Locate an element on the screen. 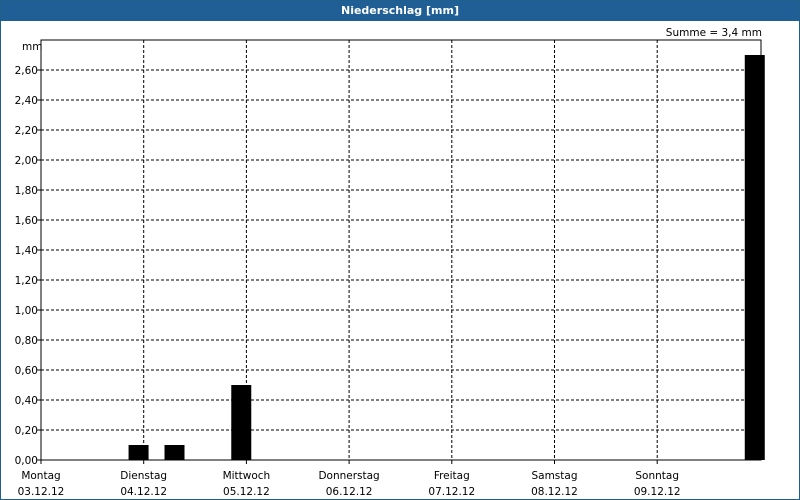 The width and height of the screenshot is (800, 500). y-tick-label: 2,60 is located at coordinates (26, 71).